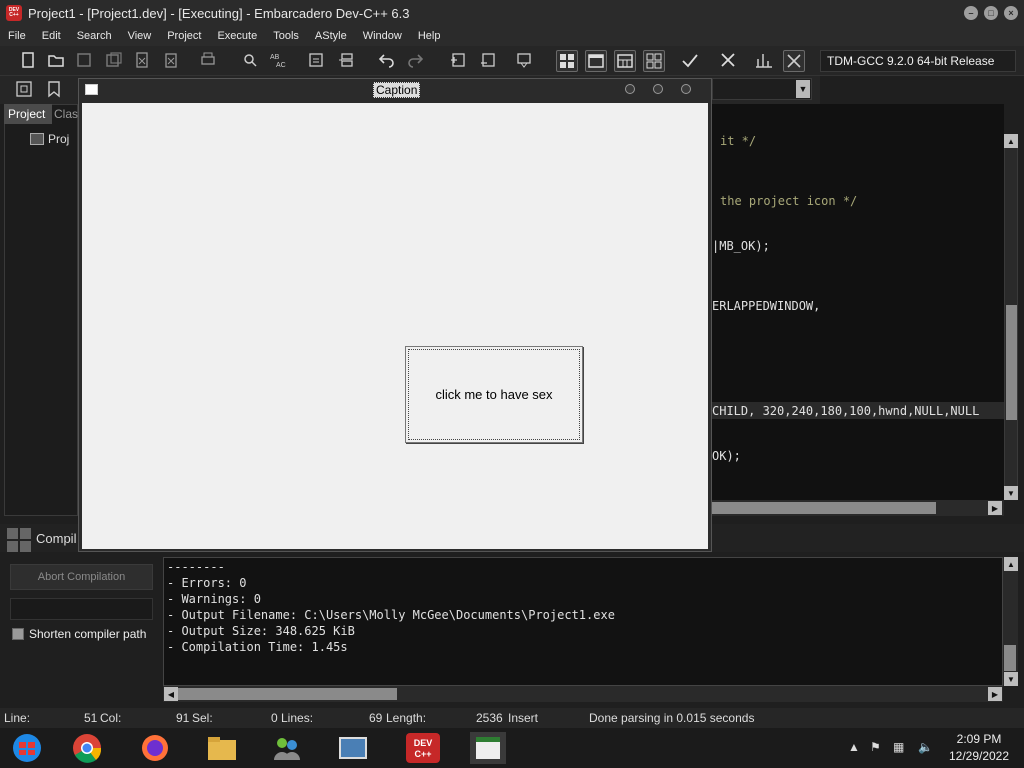 This screenshot has width=1024, height=768. I want to click on clock-date: 12/29/2022, so click(979, 756).